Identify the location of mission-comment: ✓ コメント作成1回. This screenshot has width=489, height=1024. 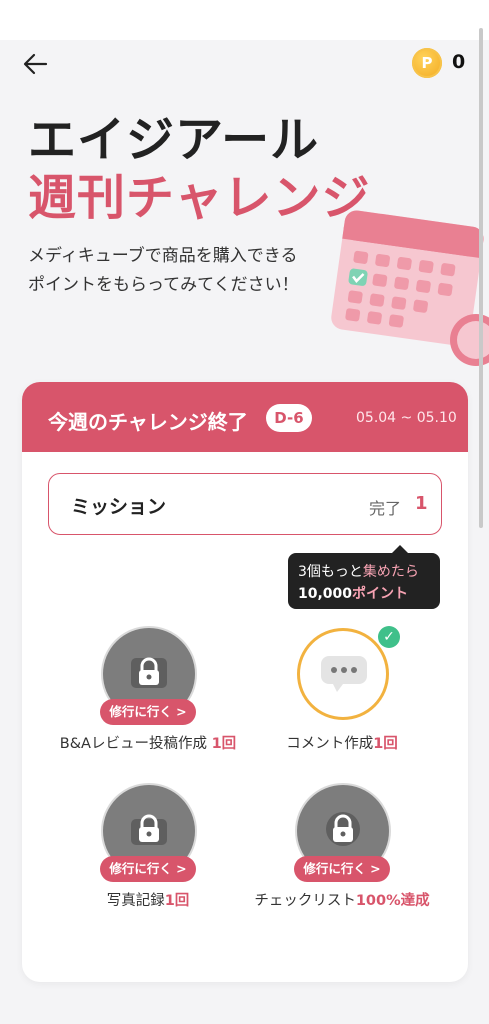
(342, 702).